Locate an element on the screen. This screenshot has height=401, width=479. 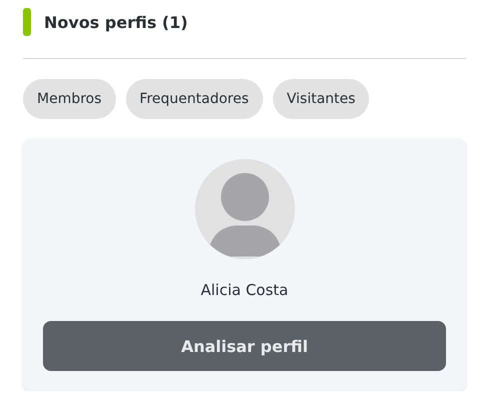
profile-name: Alicia Costa is located at coordinates (244, 290).